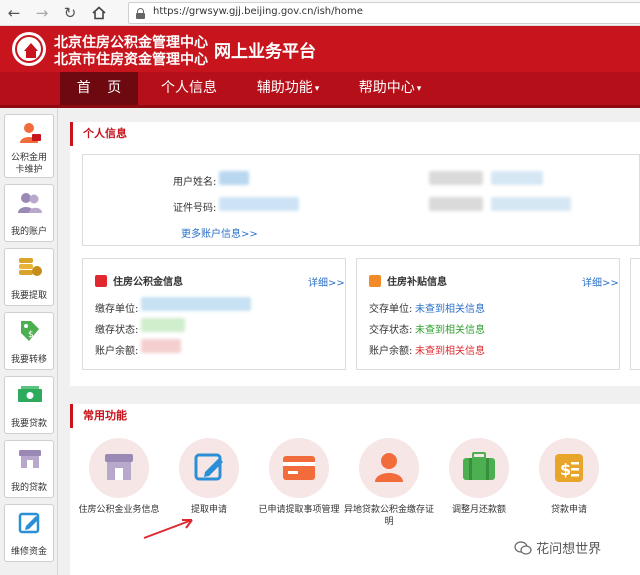  Describe the element at coordinates (99, 88) in the screenshot. I see `nav-home: 首 页` at that location.